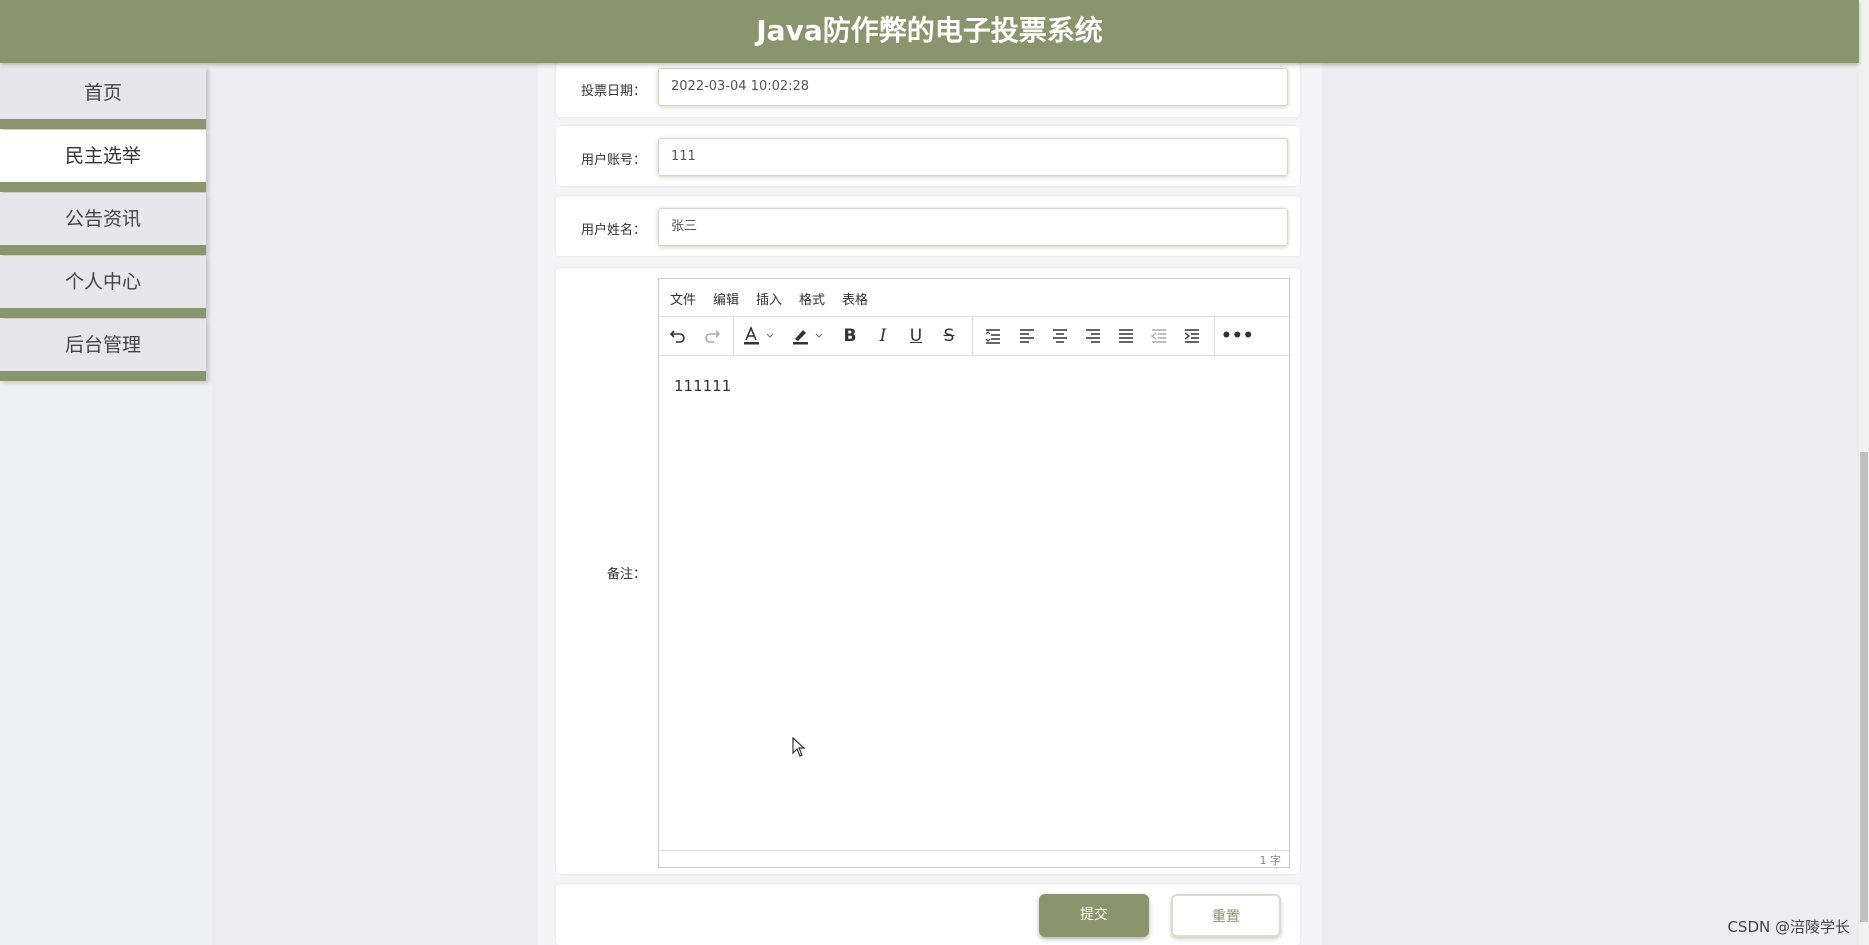 Image resolution: width=1869 pixels, height=945 pixels. What do you see at coordinates (702, 386) in the screenshot?
I see `editor-content: 111111` at bounding box center [702, 386].